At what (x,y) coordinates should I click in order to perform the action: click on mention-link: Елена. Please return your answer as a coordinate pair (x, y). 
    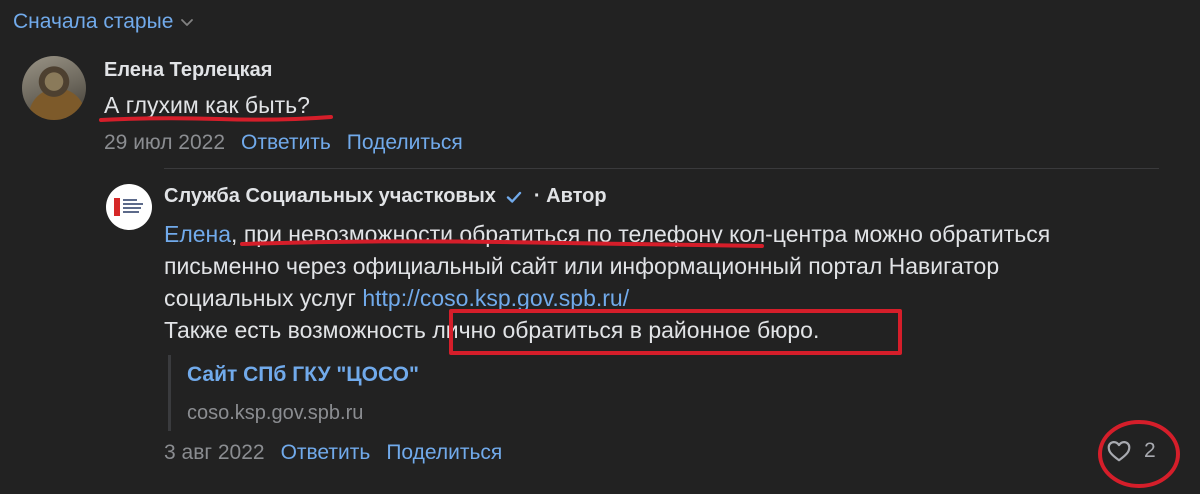
    Looking at the image, I should click on (197, 234).